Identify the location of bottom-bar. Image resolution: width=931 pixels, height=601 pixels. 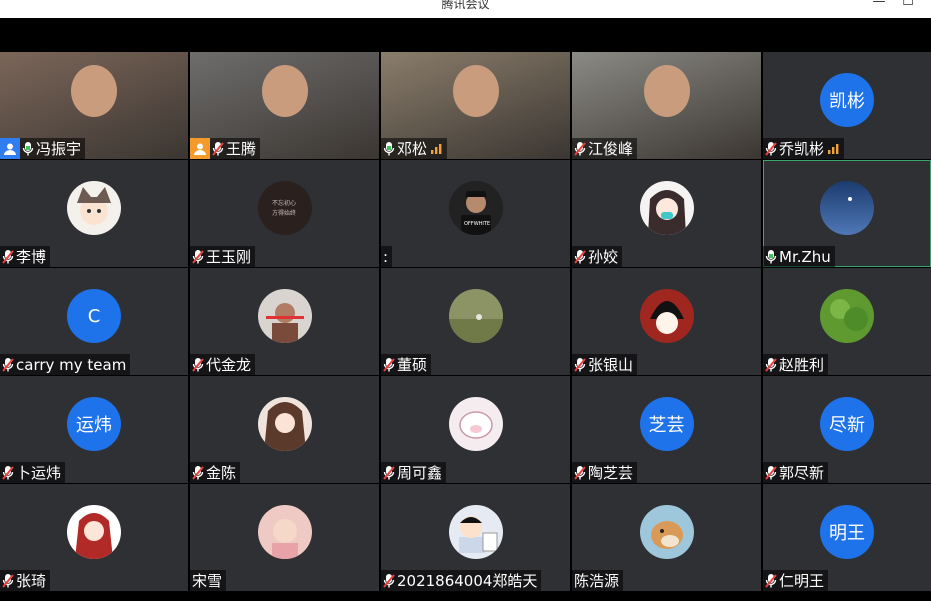
(465, 597).